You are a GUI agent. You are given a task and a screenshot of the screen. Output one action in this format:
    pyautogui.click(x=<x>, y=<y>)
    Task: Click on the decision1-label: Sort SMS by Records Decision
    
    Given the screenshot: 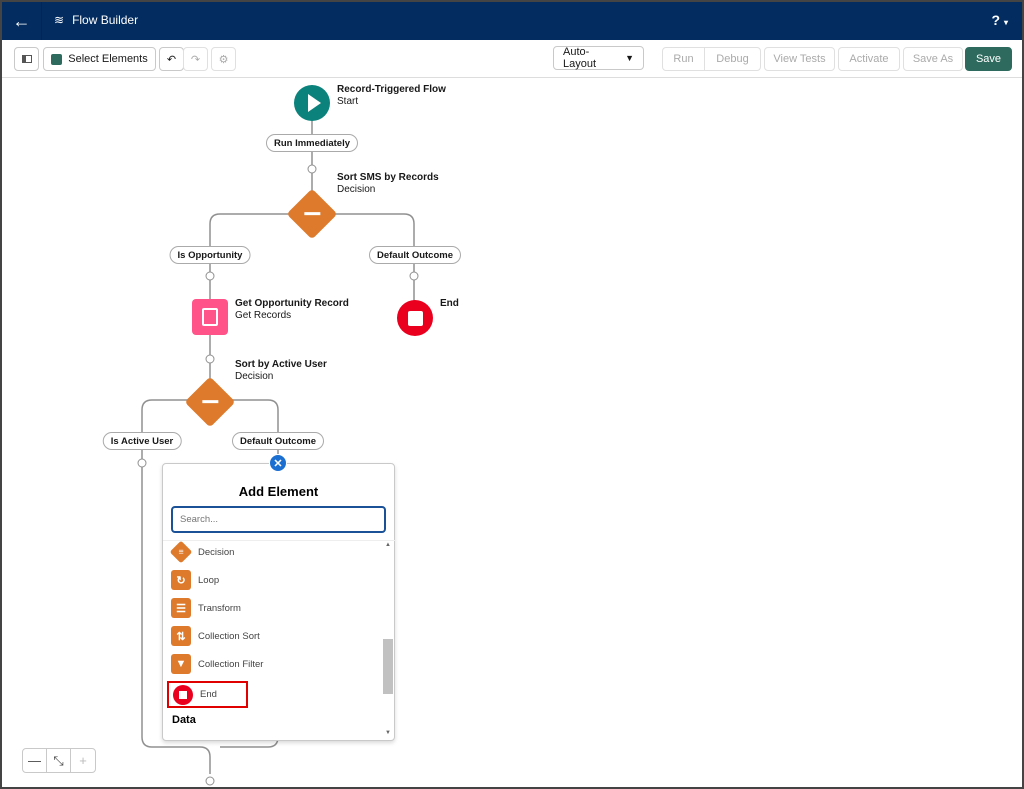 What is the action you would take?
    pyautogui.click(x=388, y=183)
    